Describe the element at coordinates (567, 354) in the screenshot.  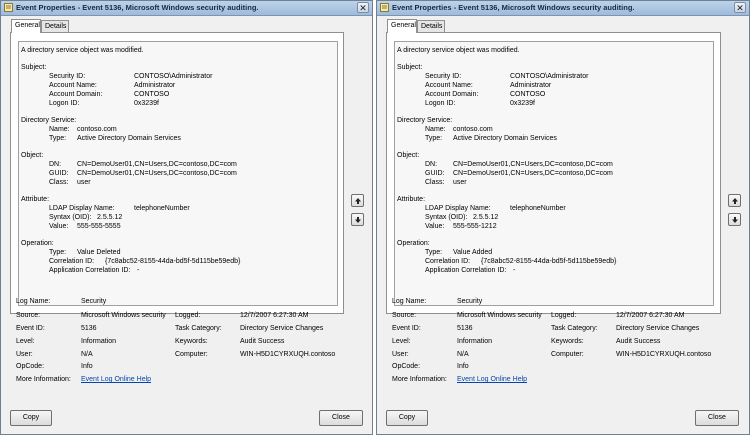
I see `computer-label: Computer:` at that location.